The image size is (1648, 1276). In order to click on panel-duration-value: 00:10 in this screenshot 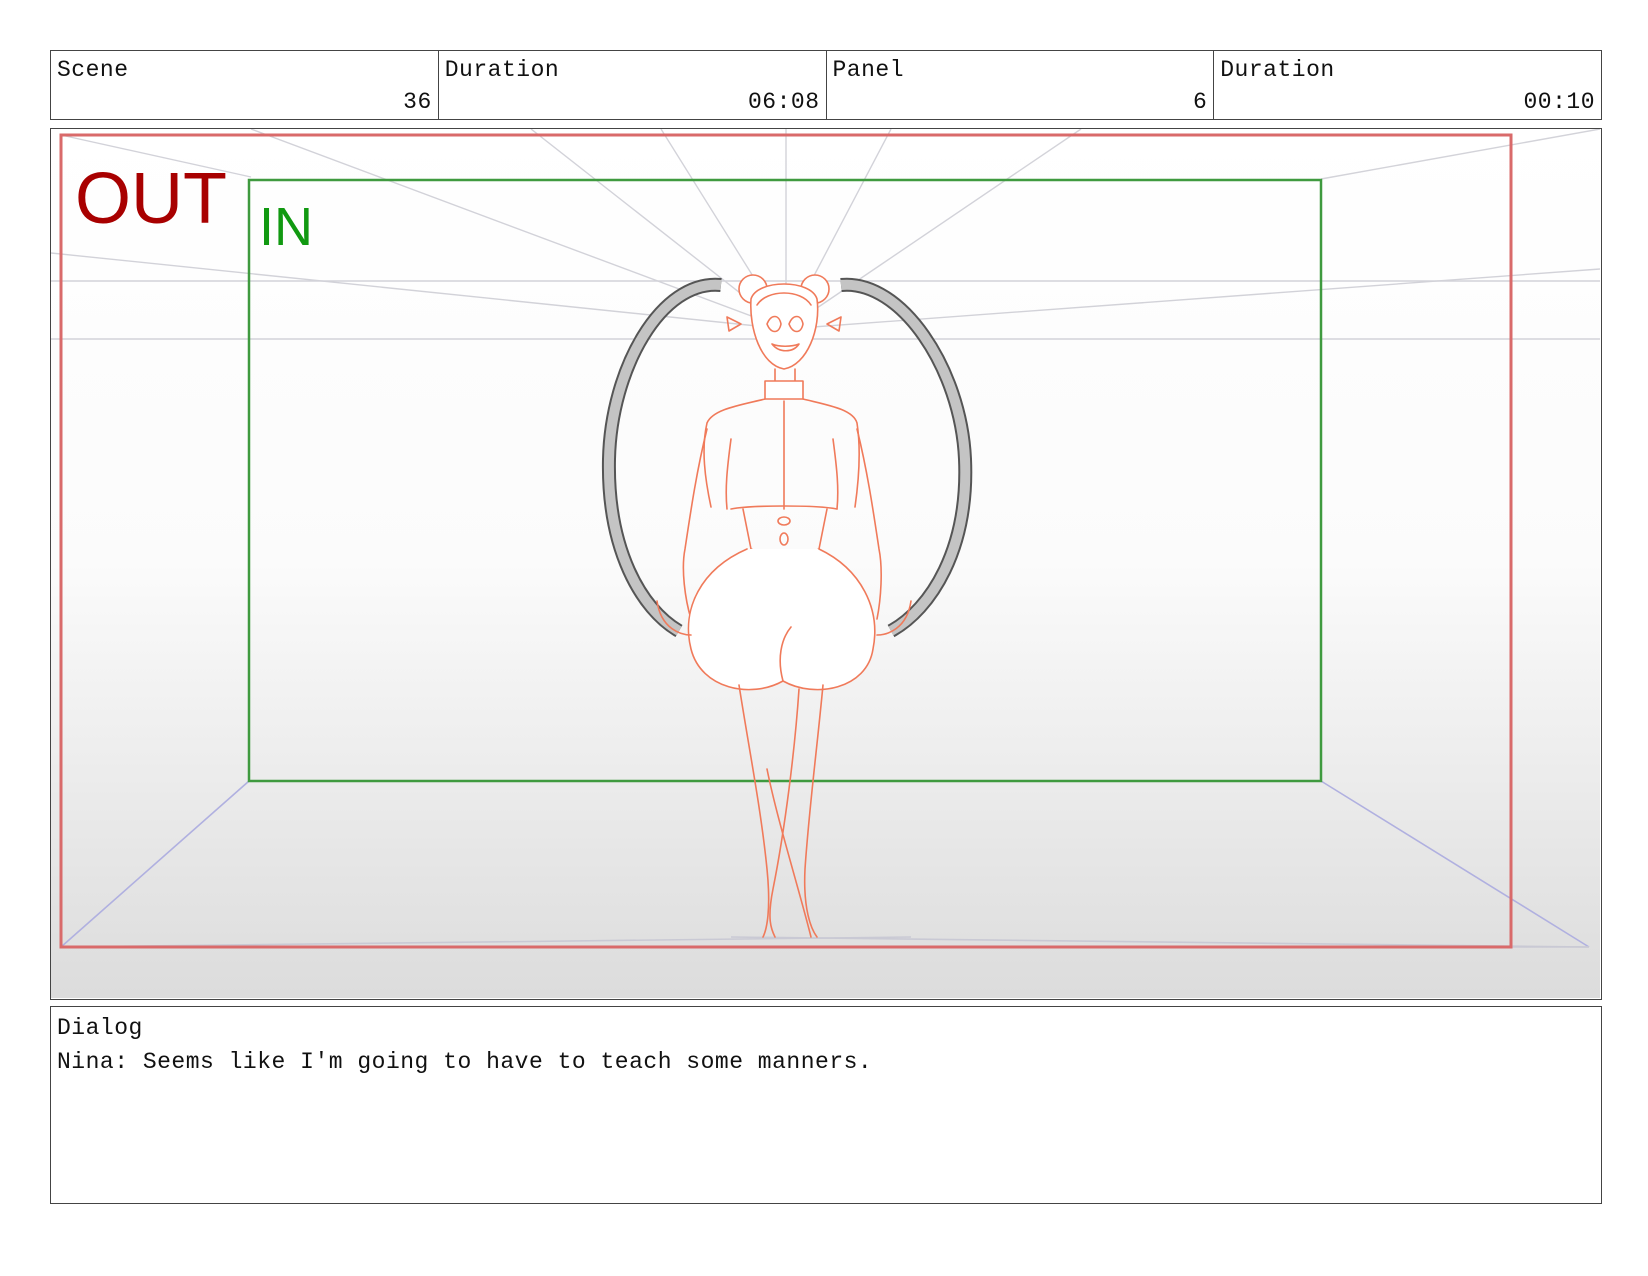, I will do `click(1559, 102)`.